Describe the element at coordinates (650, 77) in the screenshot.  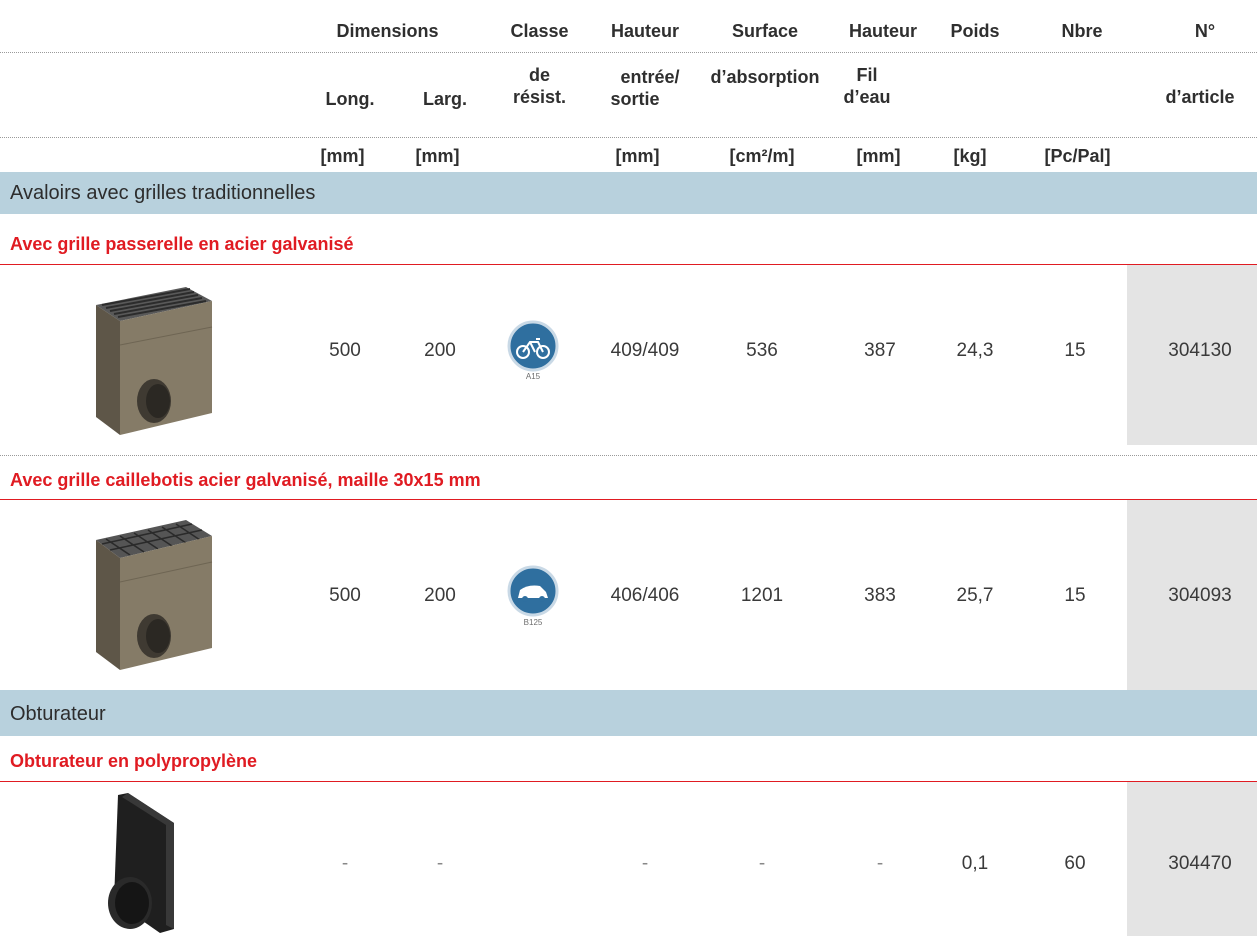
I see `header-entree: entrée/` at that location.